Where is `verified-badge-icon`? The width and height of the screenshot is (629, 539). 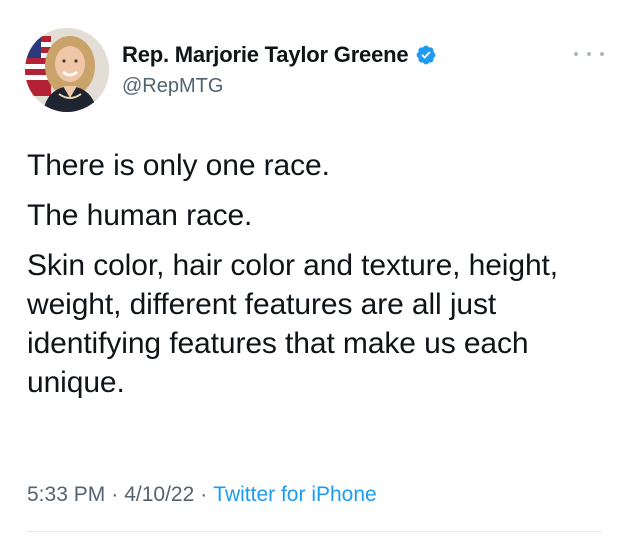 verified-badge-icon is located at coordinates (426, 55).